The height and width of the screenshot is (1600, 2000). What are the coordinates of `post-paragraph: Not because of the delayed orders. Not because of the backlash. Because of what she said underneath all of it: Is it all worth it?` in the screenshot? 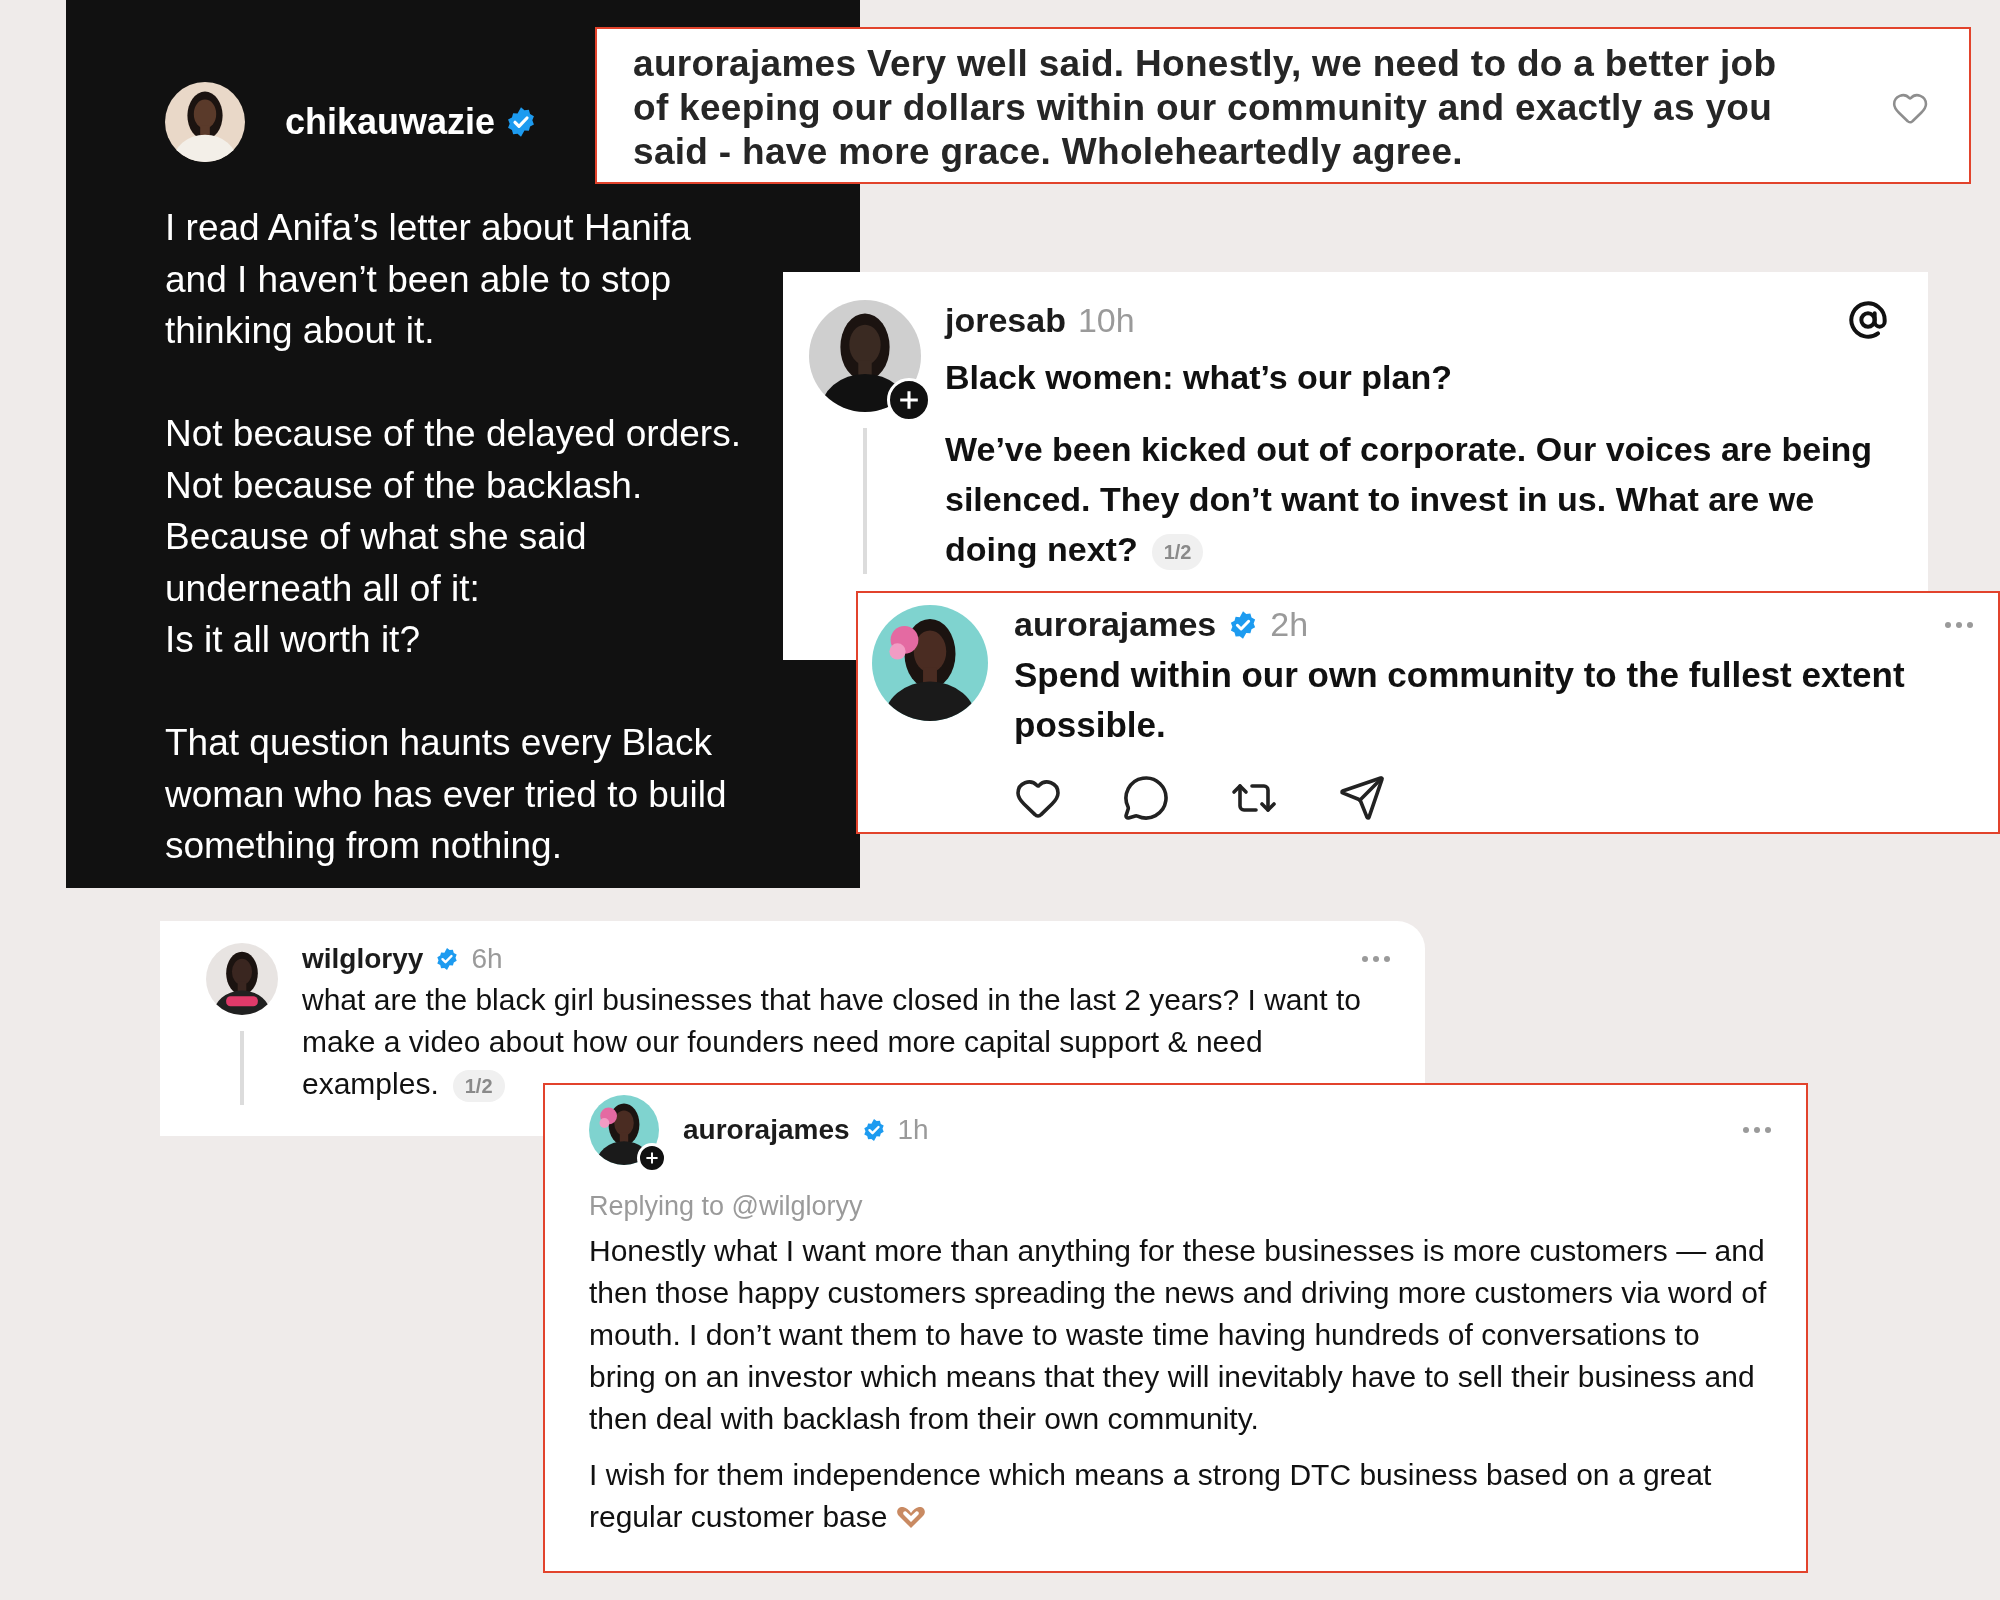 It's located at (453, 537).